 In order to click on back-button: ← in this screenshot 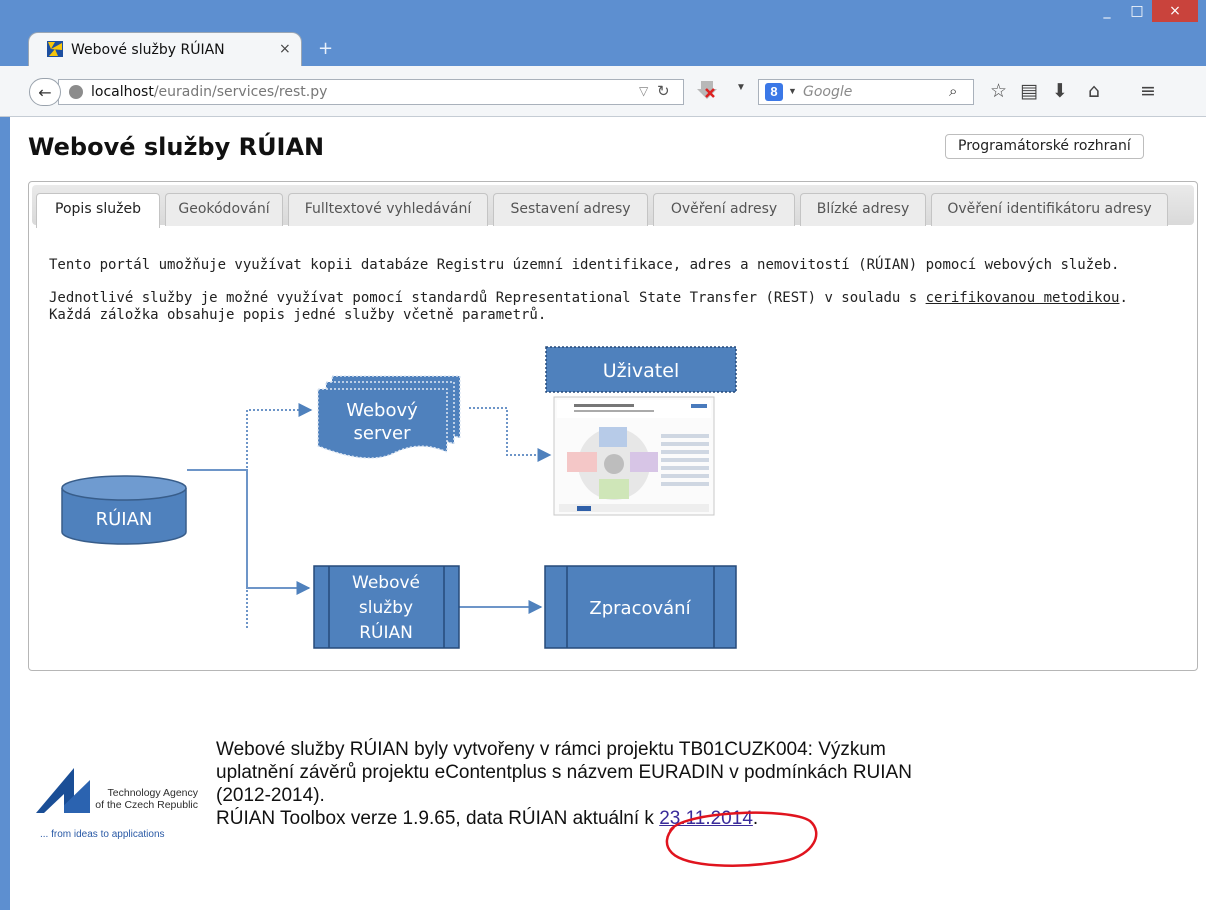, I will do `click(45, 92)`.